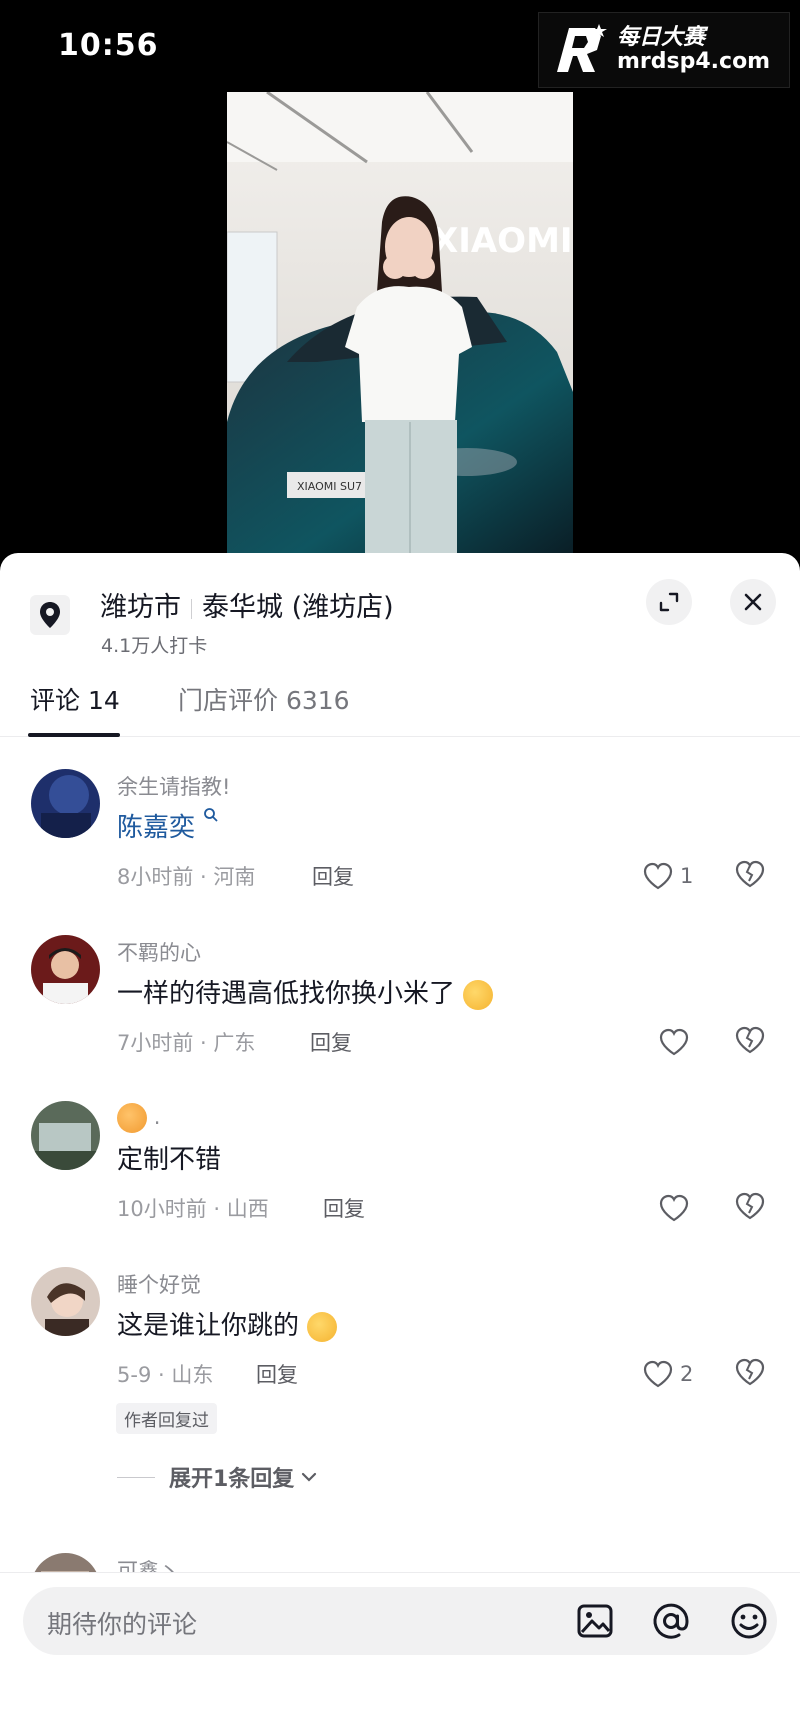 This screenshot has width=800, height=1731. What do you see at coordinates (169, 1160) in the screenshot?
I see `comment-text: 定制不错` at bounding box center [169, 1160].